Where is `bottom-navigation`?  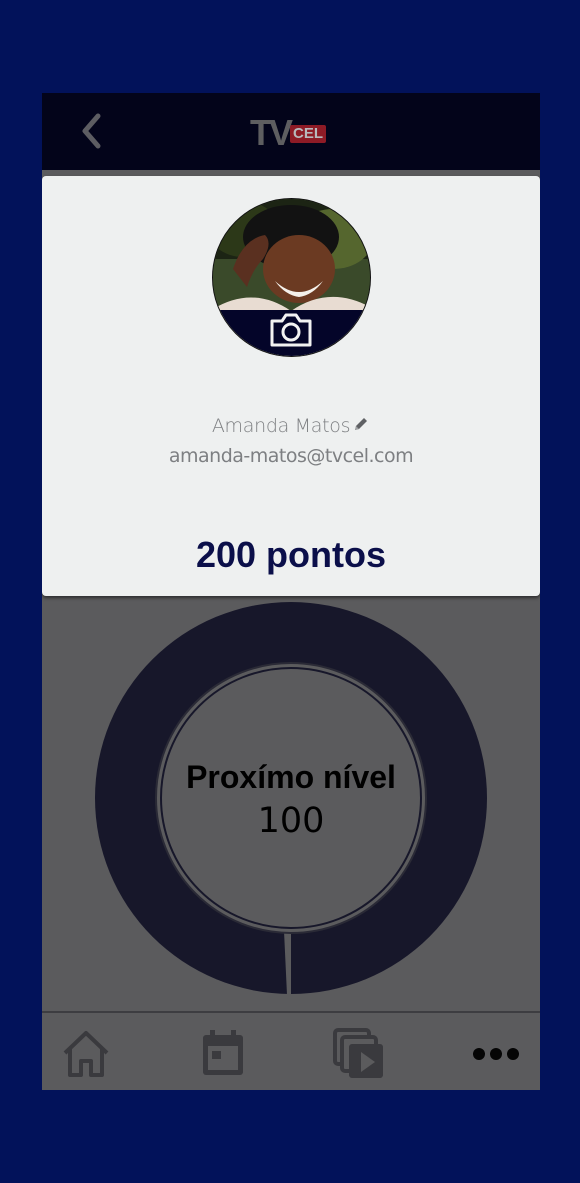
bottom-navigation is located at coordinates (291, 1050).